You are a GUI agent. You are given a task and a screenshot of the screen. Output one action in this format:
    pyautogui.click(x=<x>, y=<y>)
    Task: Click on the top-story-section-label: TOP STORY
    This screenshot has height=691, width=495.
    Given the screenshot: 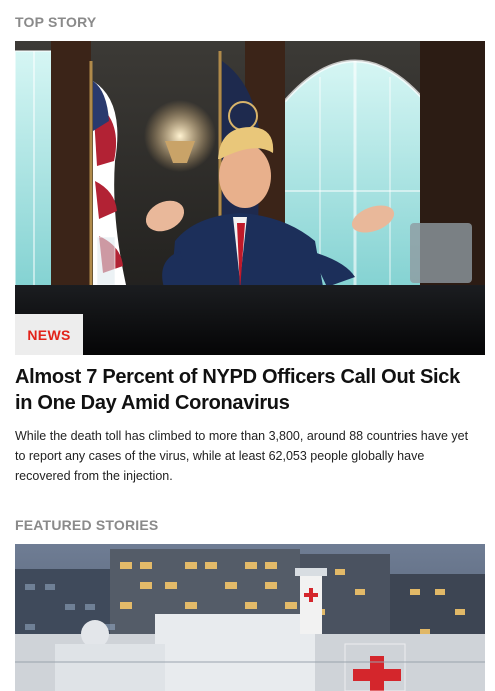 What is the action you would take?
    pyautogui.click(x=56, y=22)
    